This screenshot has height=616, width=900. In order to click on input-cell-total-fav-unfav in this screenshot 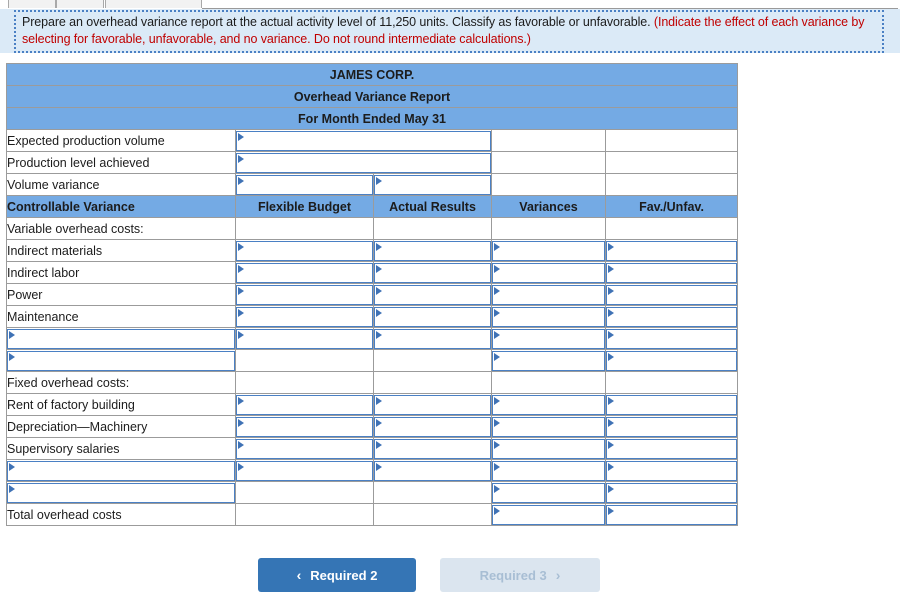, I will do `click(671, 514)`.